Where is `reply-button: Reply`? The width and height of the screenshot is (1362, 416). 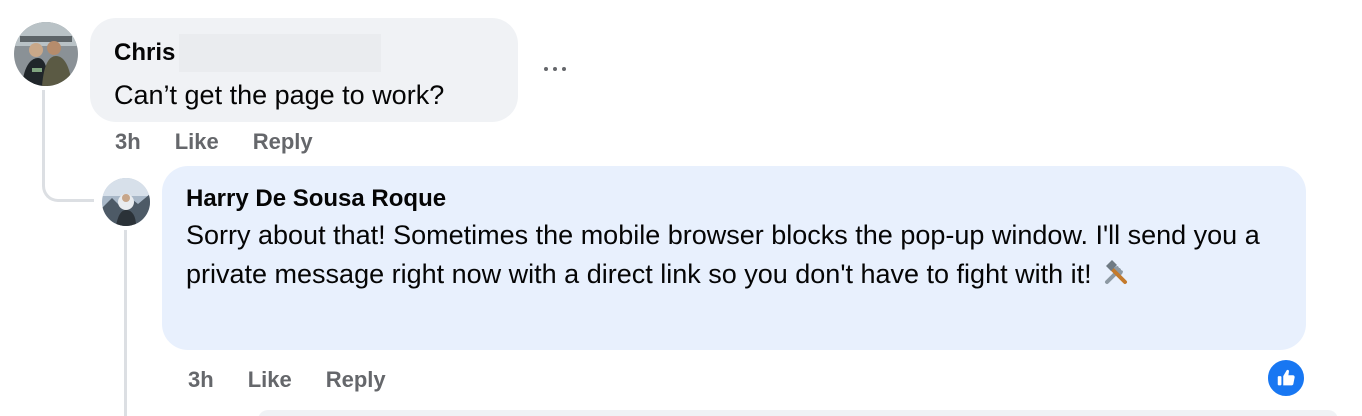
reply-button: Reply is located at coordinates (283, 142).